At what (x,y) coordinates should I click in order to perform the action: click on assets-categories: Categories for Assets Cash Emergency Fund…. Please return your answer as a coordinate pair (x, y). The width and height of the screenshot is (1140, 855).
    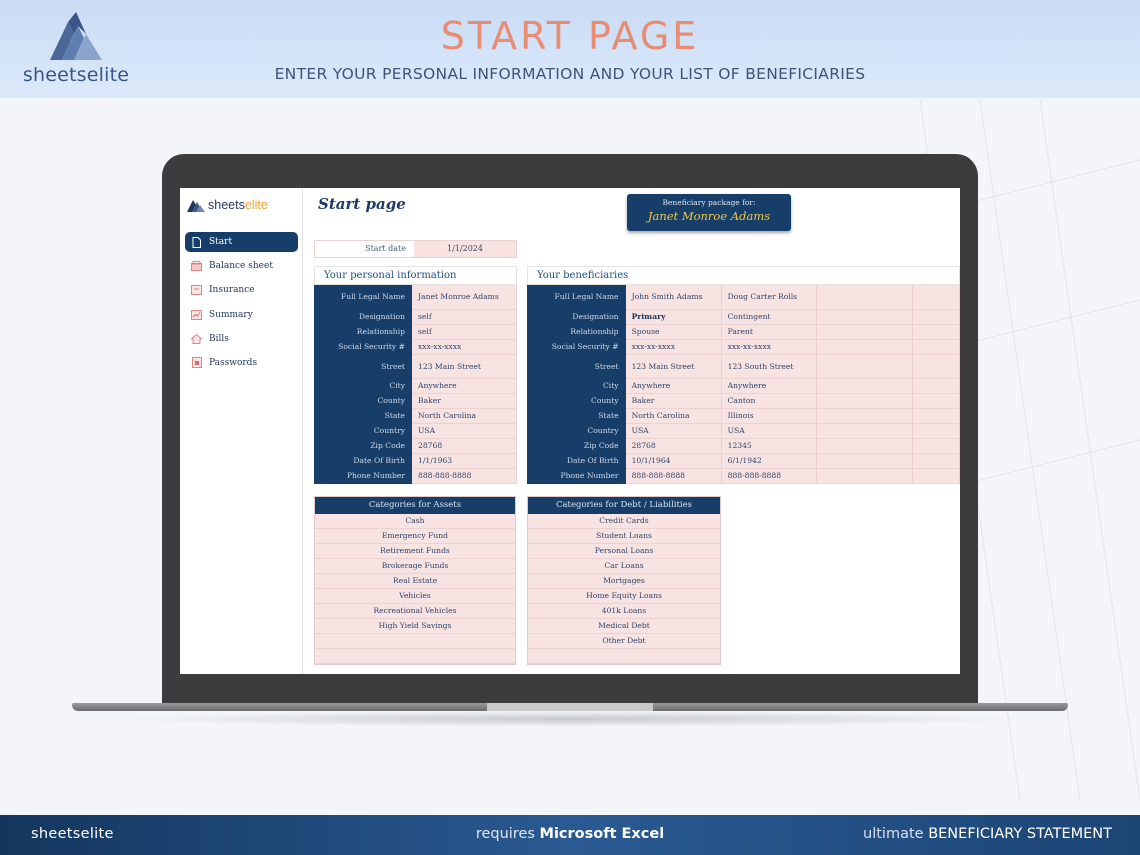
    Looking at the image, I should click on (415, 580).